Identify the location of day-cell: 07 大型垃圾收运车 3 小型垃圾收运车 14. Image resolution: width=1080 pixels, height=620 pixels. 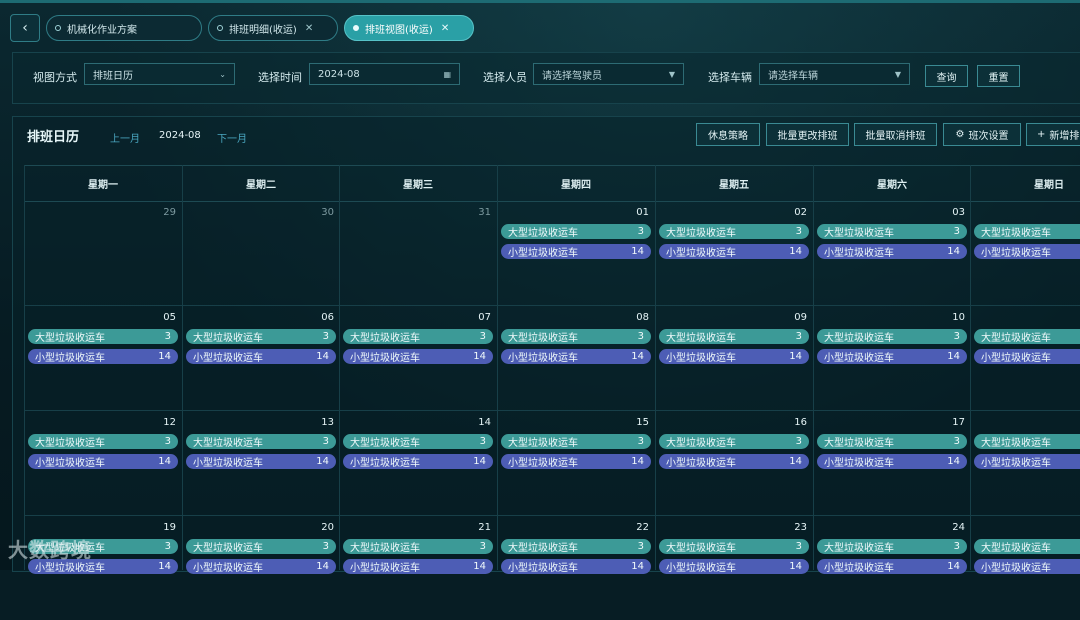
(418, 357).